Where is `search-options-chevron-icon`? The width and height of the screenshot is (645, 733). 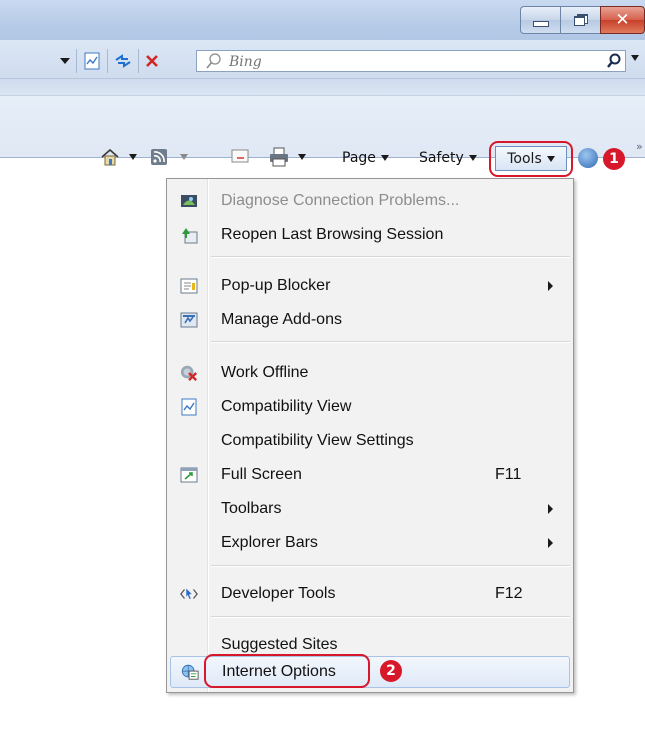
search-options-chevron-icon is located at coordinates (635, 58).